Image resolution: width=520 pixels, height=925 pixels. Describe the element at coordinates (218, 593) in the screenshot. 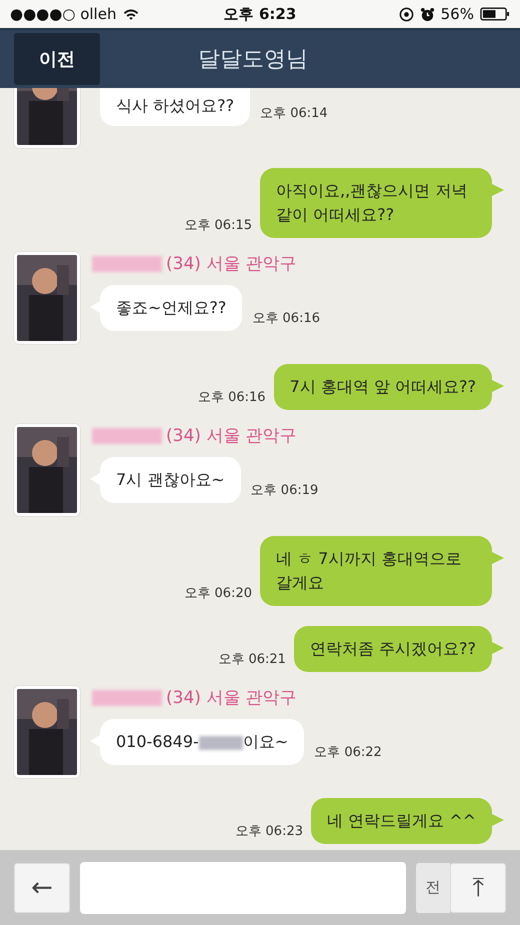

I see `message-time: 오후 06:20` at that location.